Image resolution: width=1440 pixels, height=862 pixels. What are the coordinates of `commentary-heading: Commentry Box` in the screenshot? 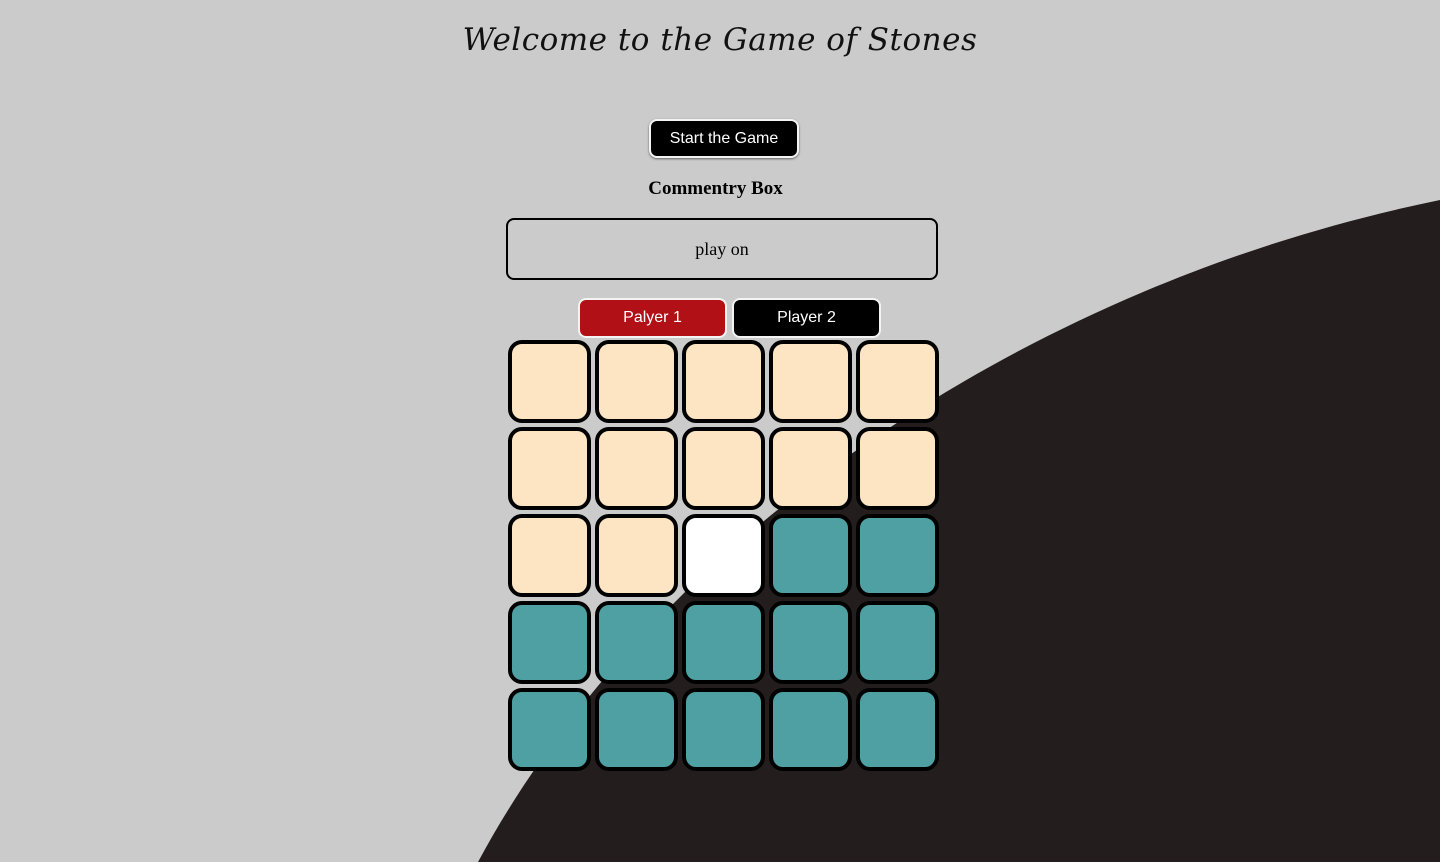 It's located at (715, 188).